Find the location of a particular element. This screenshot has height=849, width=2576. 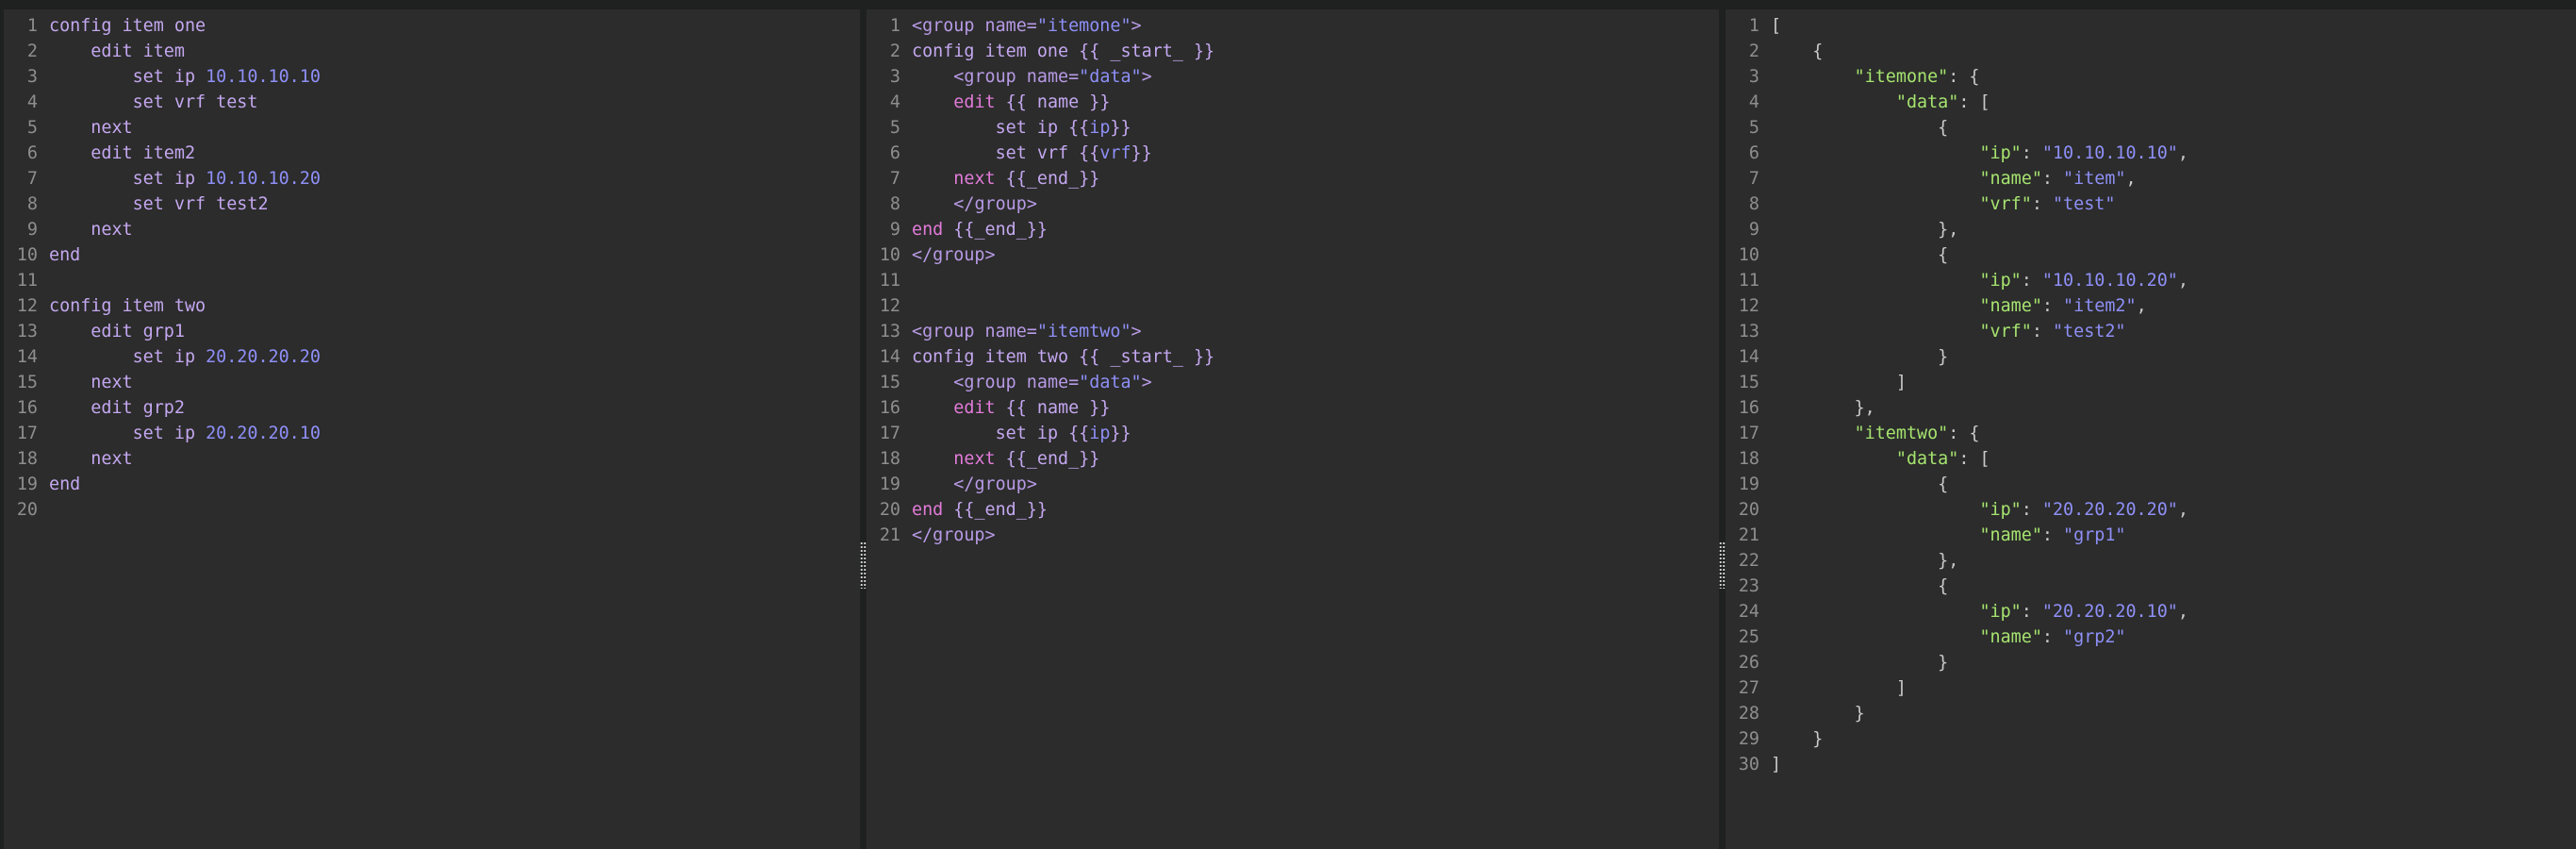

code-line: 5 next is located at coordinates (432, 128).